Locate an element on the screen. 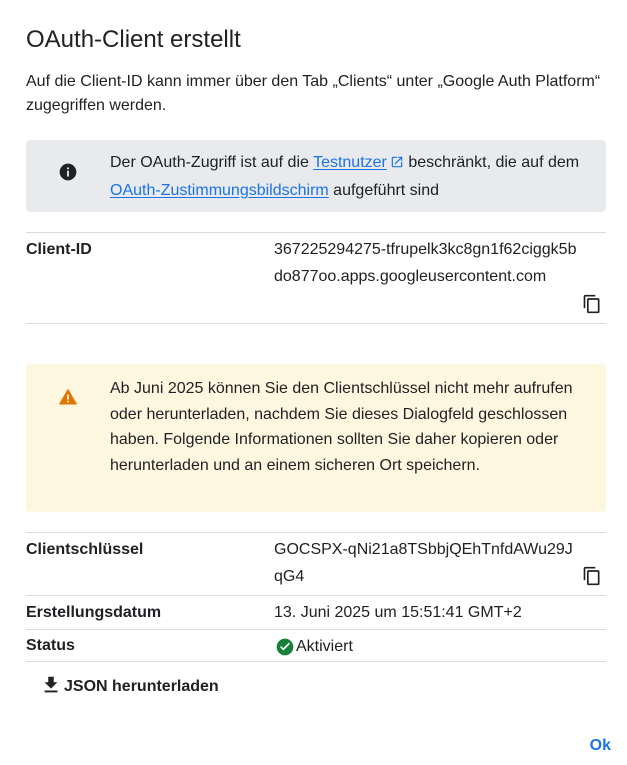 Image resolution: width=627 pixels, height=765 pixels. client-secret-label: Clientschlüssel is located at coordinates (85, 549).